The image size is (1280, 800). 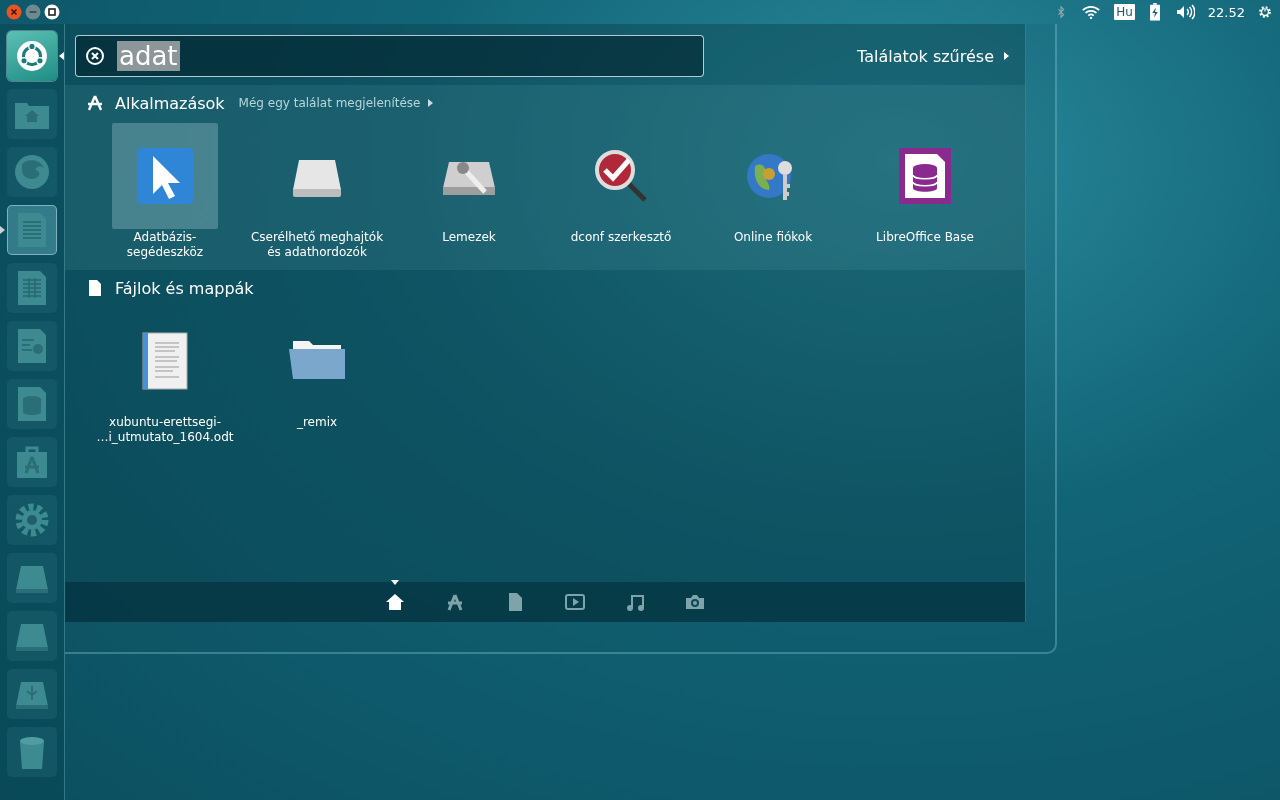 I want to click on home-icon, so click(x=395, y=602).